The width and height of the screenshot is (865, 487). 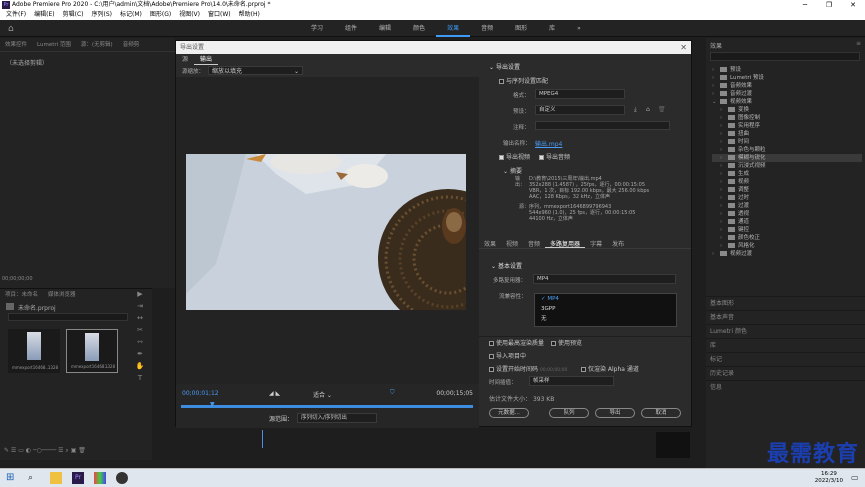 I want to click on menu-help: 帮助(H), so click(x=249, y=15).